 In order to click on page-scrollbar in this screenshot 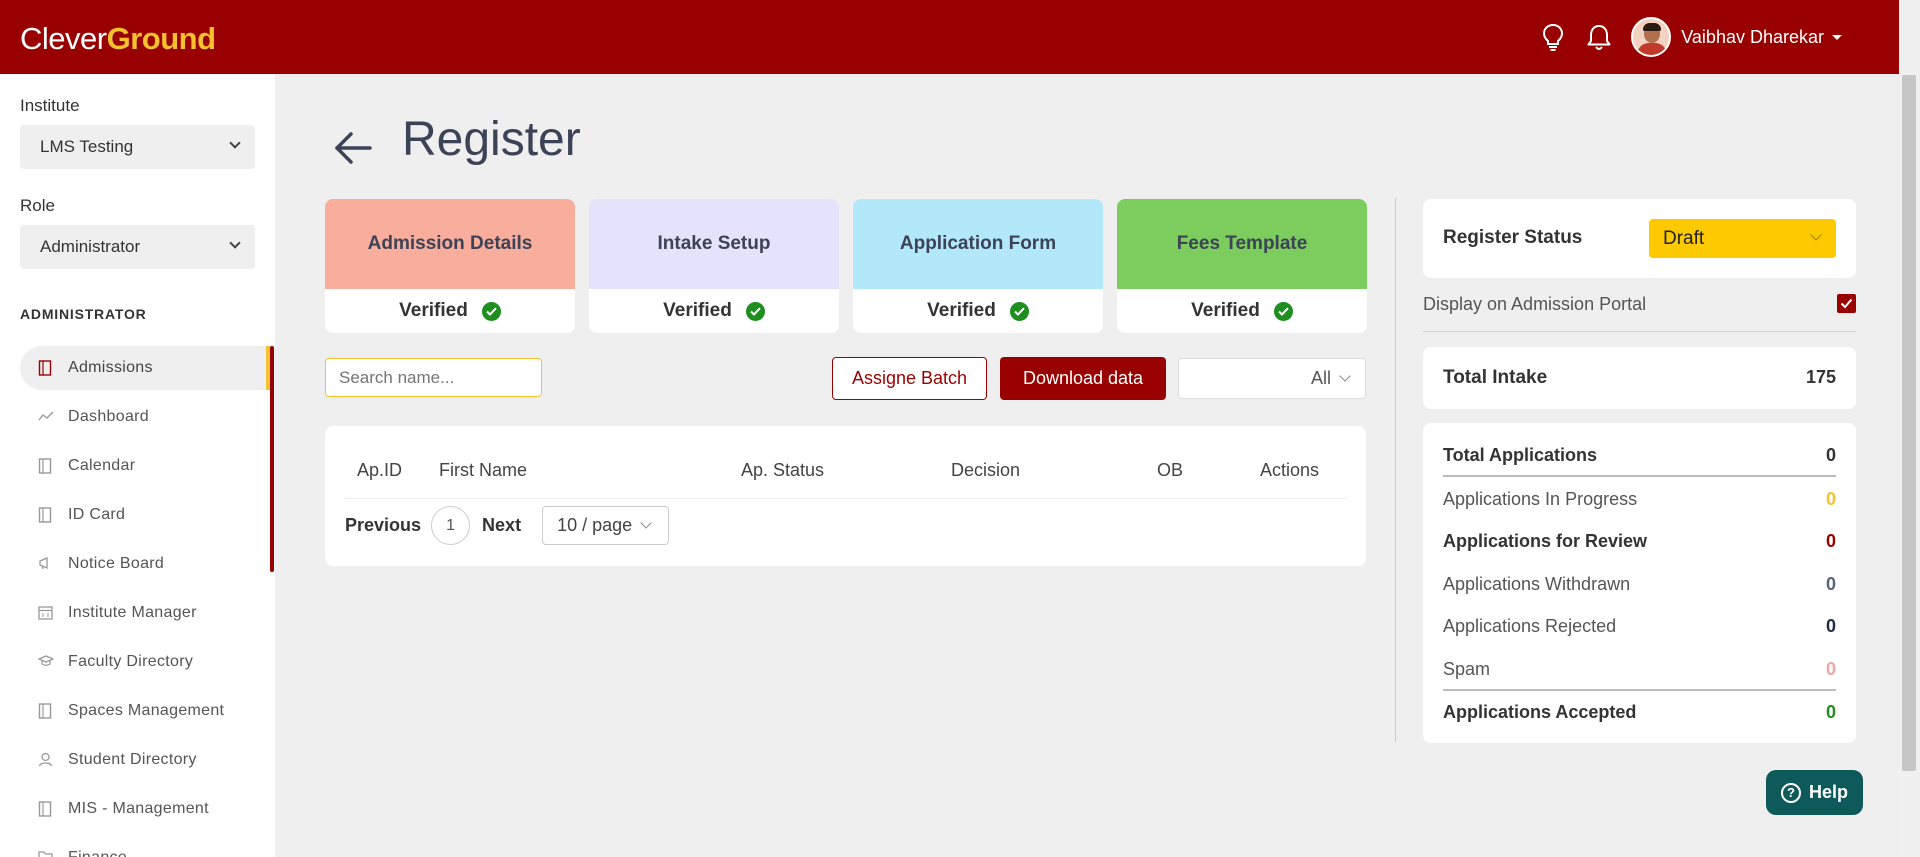, I will do `click(1909, 428)`.